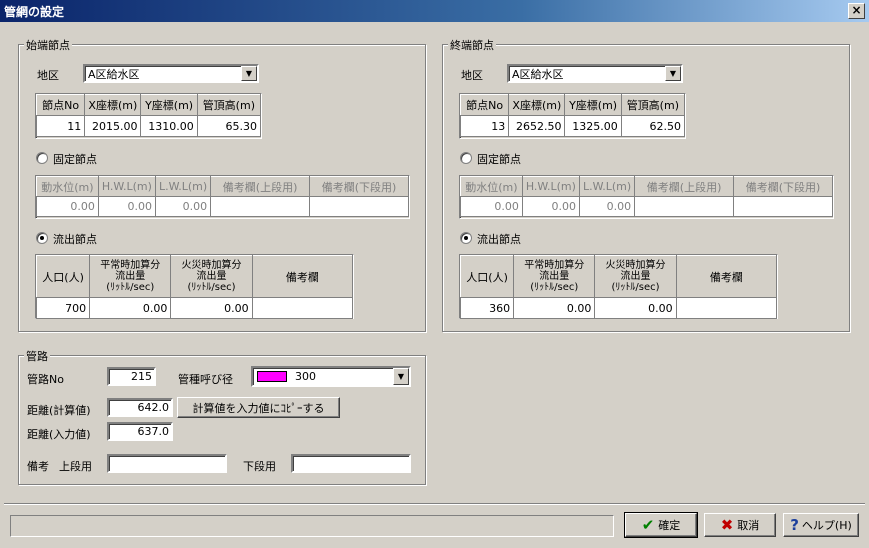 This screenshot has height=548, width=869. I want to click on start-outflow-radio, so click(42, 238).